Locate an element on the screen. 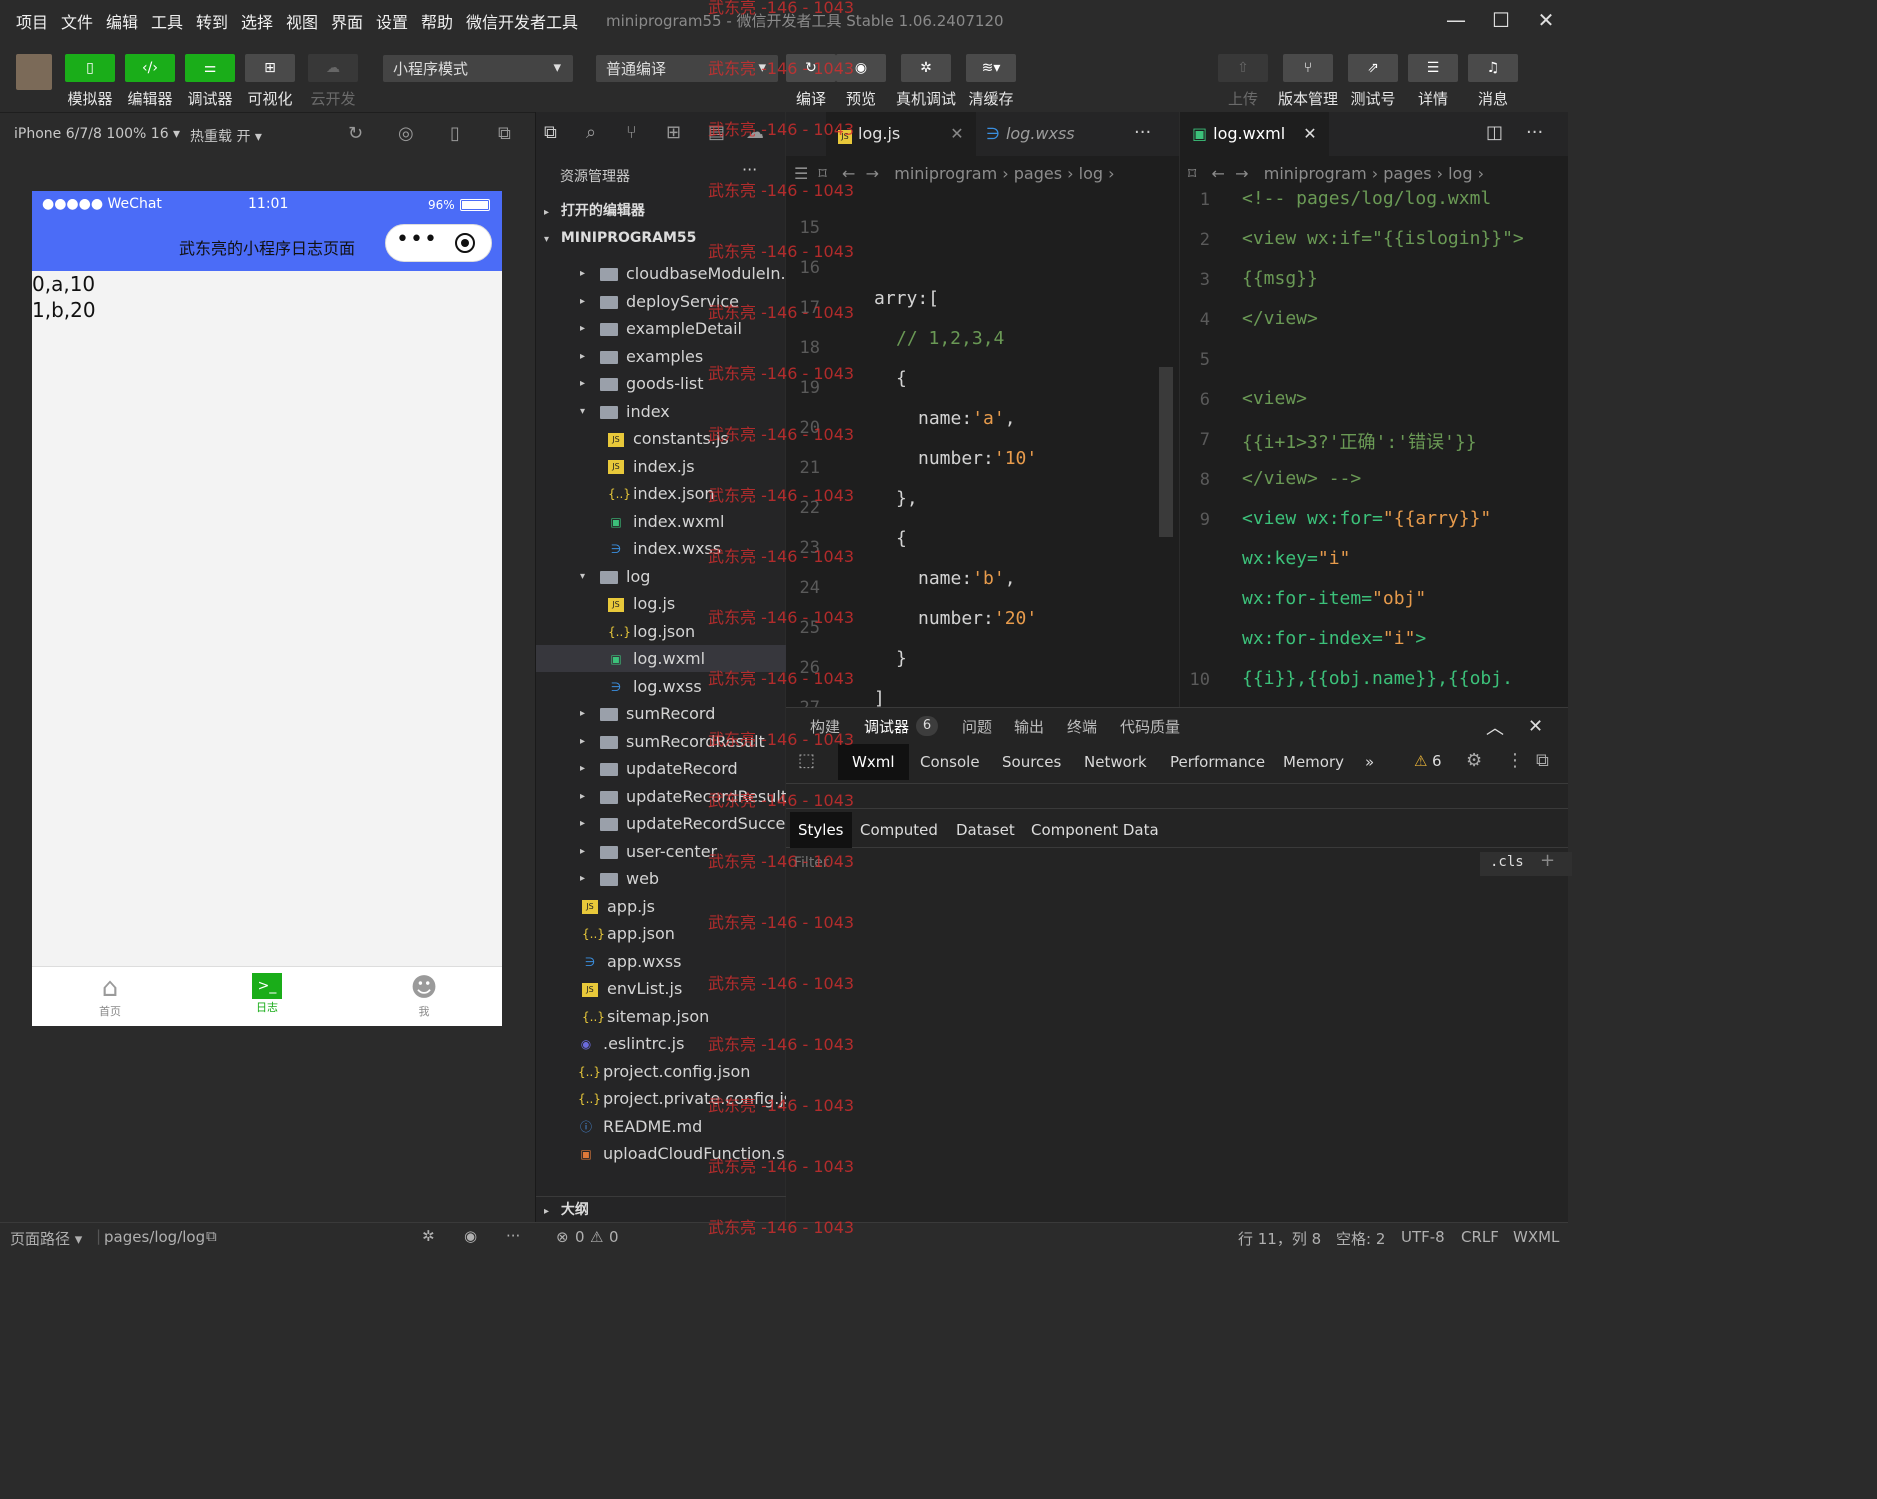 The image size is (1877, 1499). crumb-item: miniprogram is located at coordinates (1315, 173).